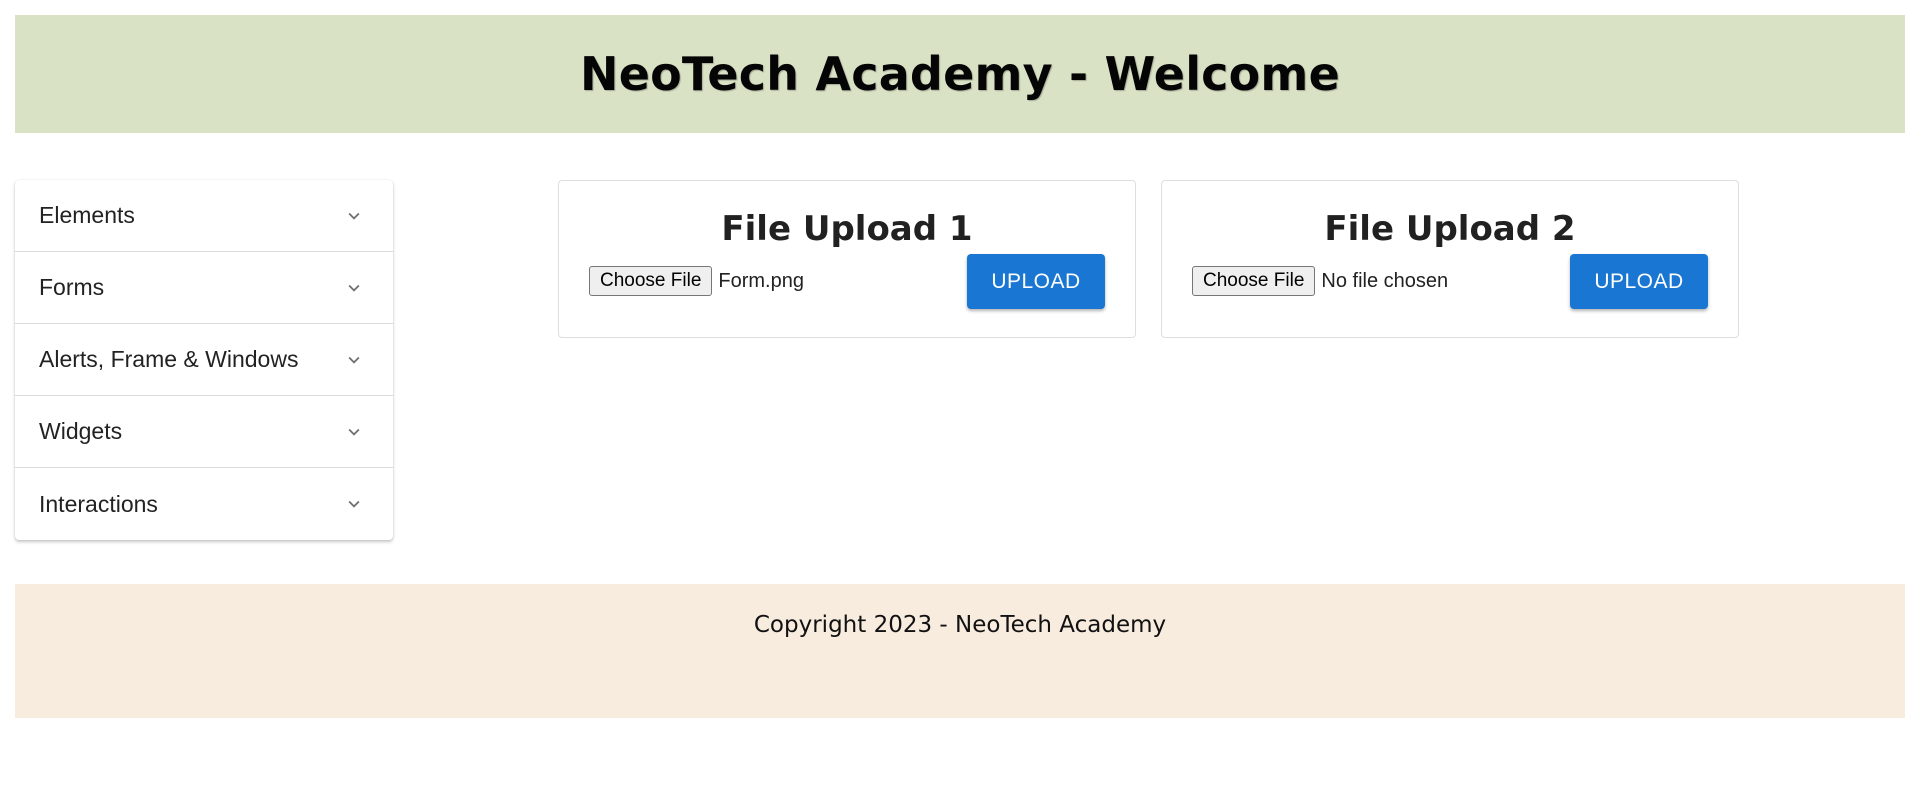 This screenshot has width=1920, height=800. I want to click on upload-card-title: File Upload 1, so click(847, 229).